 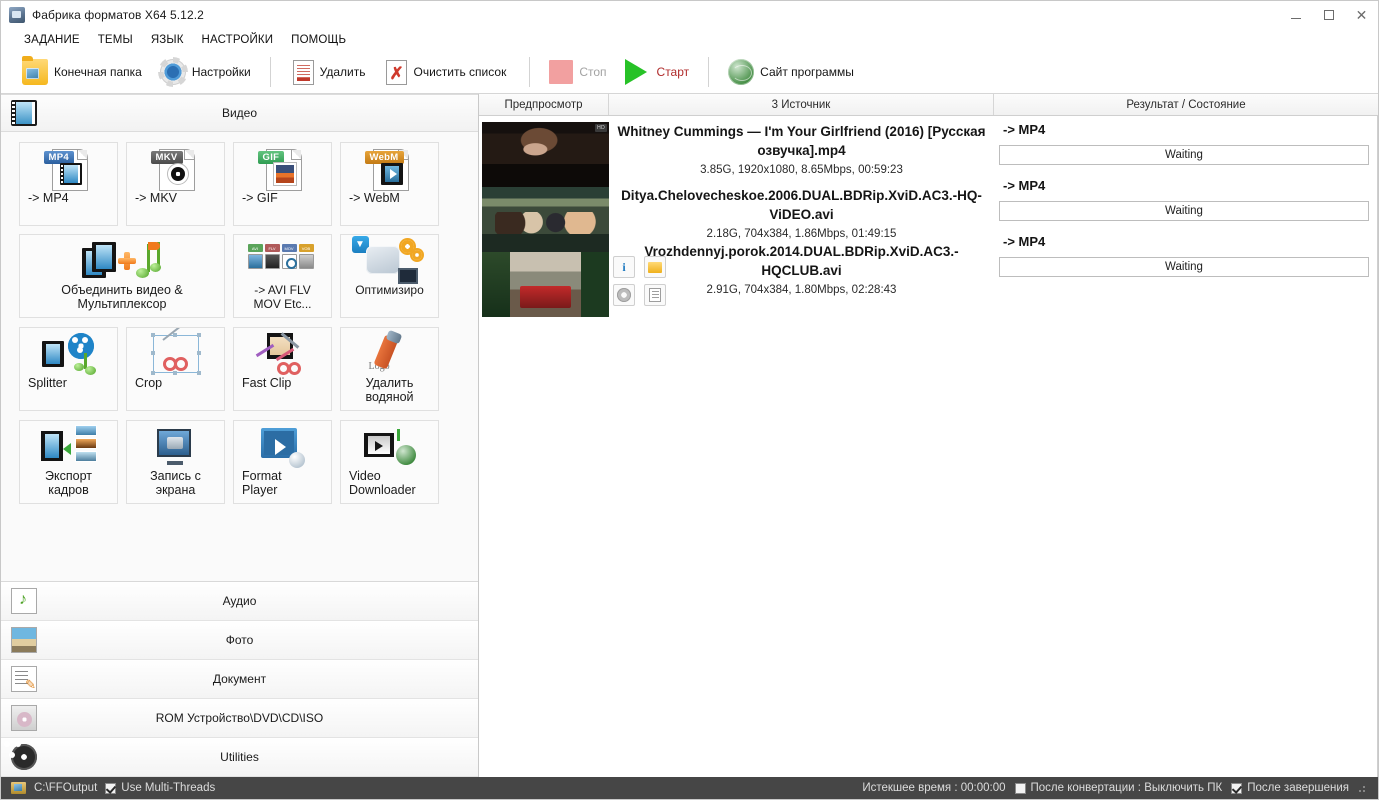 I want to click on clear-list-button: ✗ Очистить список, so click(x=444, y=72).